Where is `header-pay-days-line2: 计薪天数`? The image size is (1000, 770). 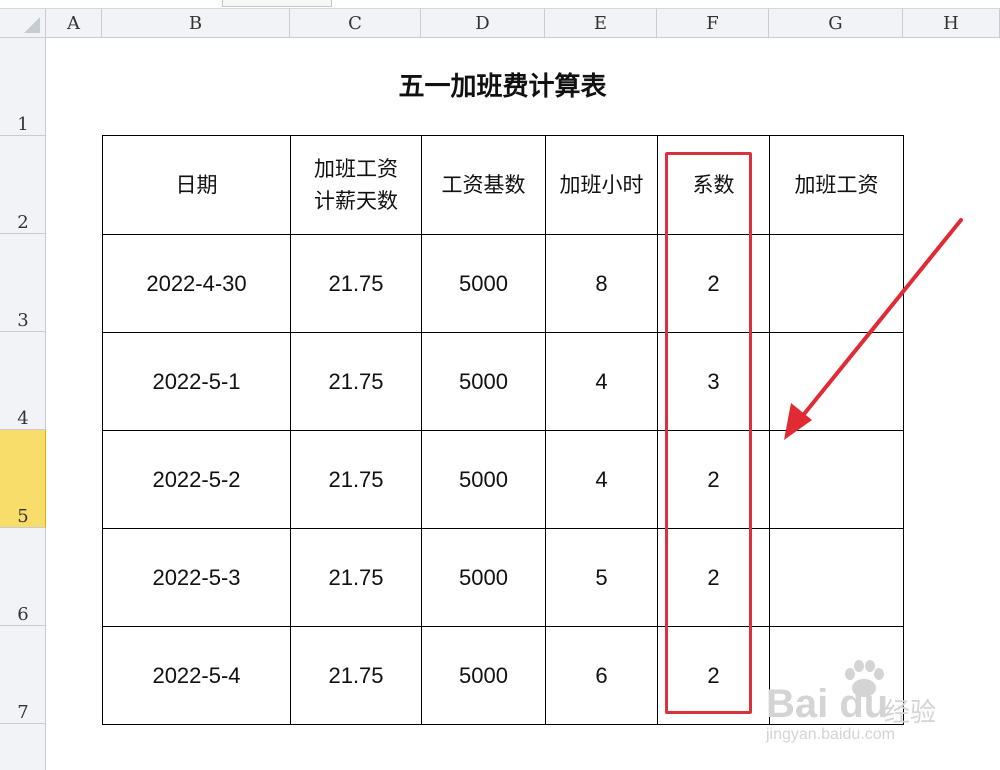
header-pay-days-line2: 计薪天数 is located at coordinates (356, 201).